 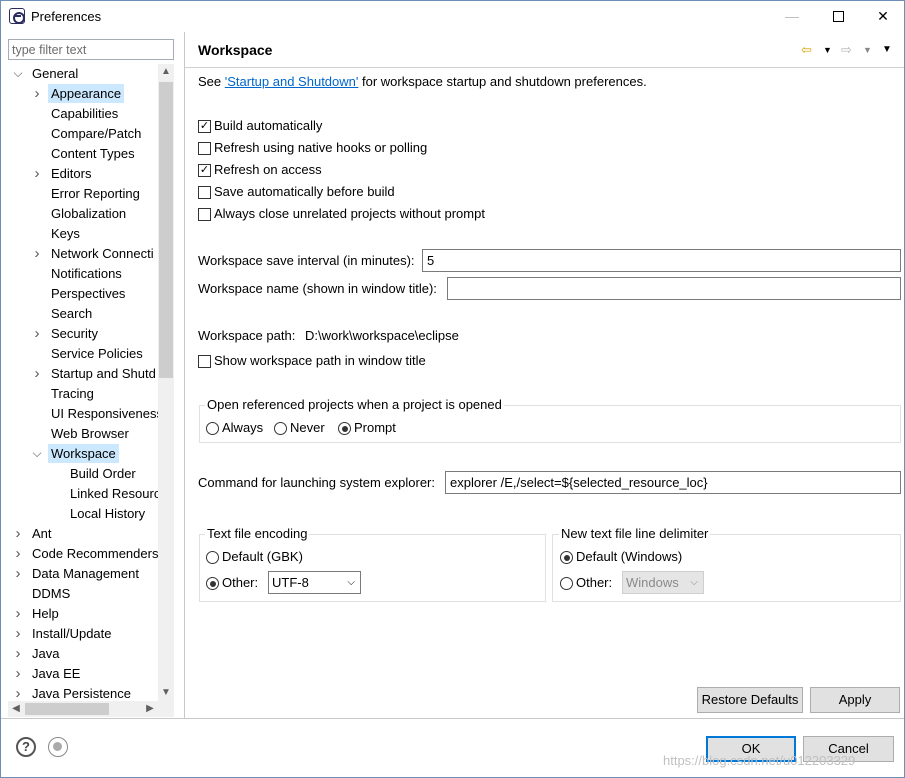 What do you see at coordinates (88, 273) in the screenshot?
I see `tree-item: Notifications` at bounding box center [88, 273].